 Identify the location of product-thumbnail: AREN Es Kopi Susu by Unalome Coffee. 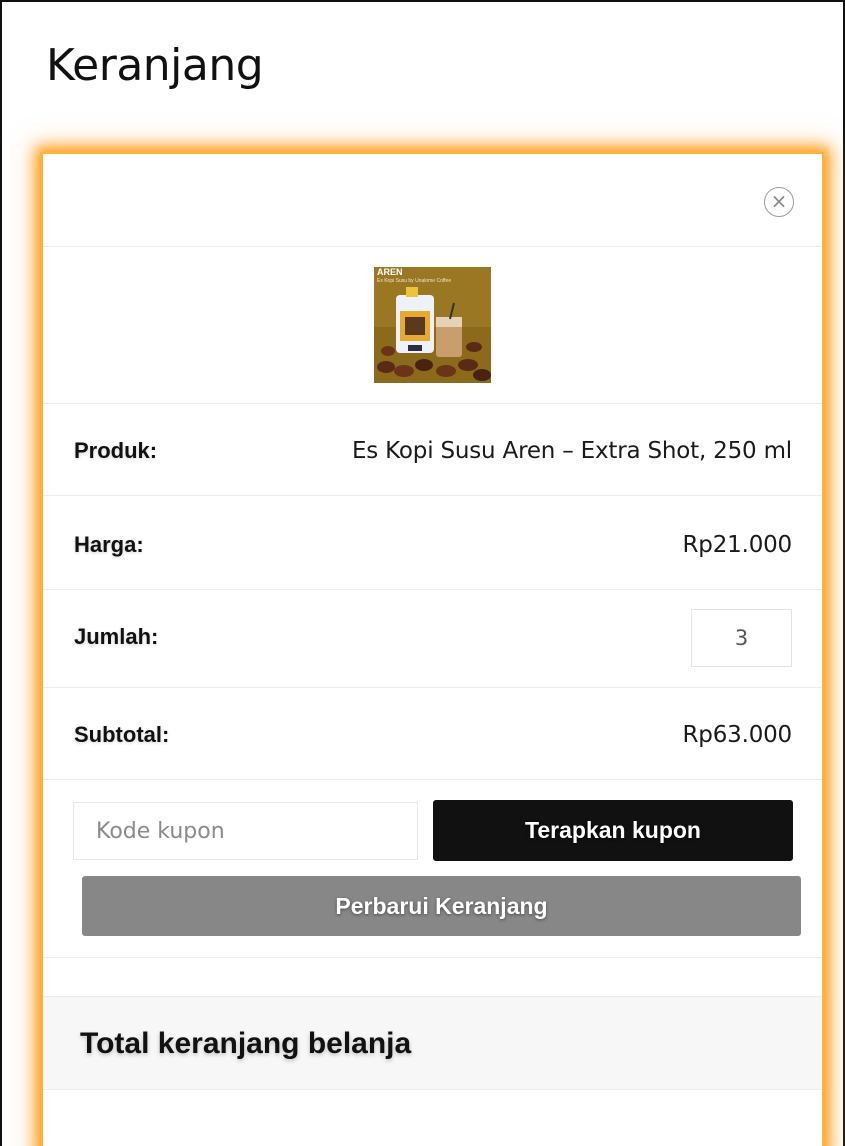
(432, 325).